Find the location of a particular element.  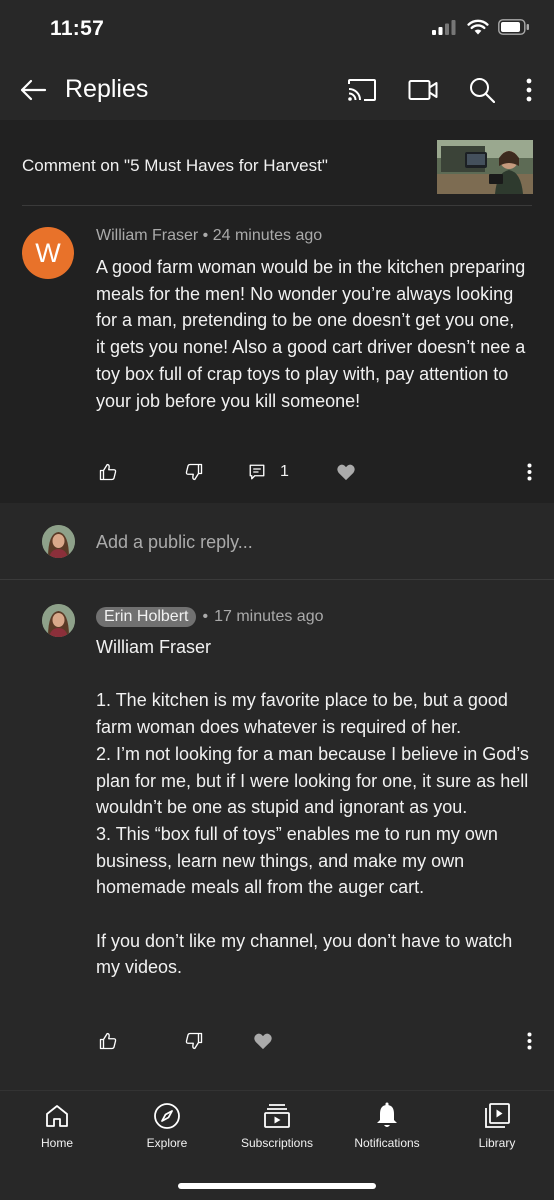

library-icon is located at coordinates (497, 1115).